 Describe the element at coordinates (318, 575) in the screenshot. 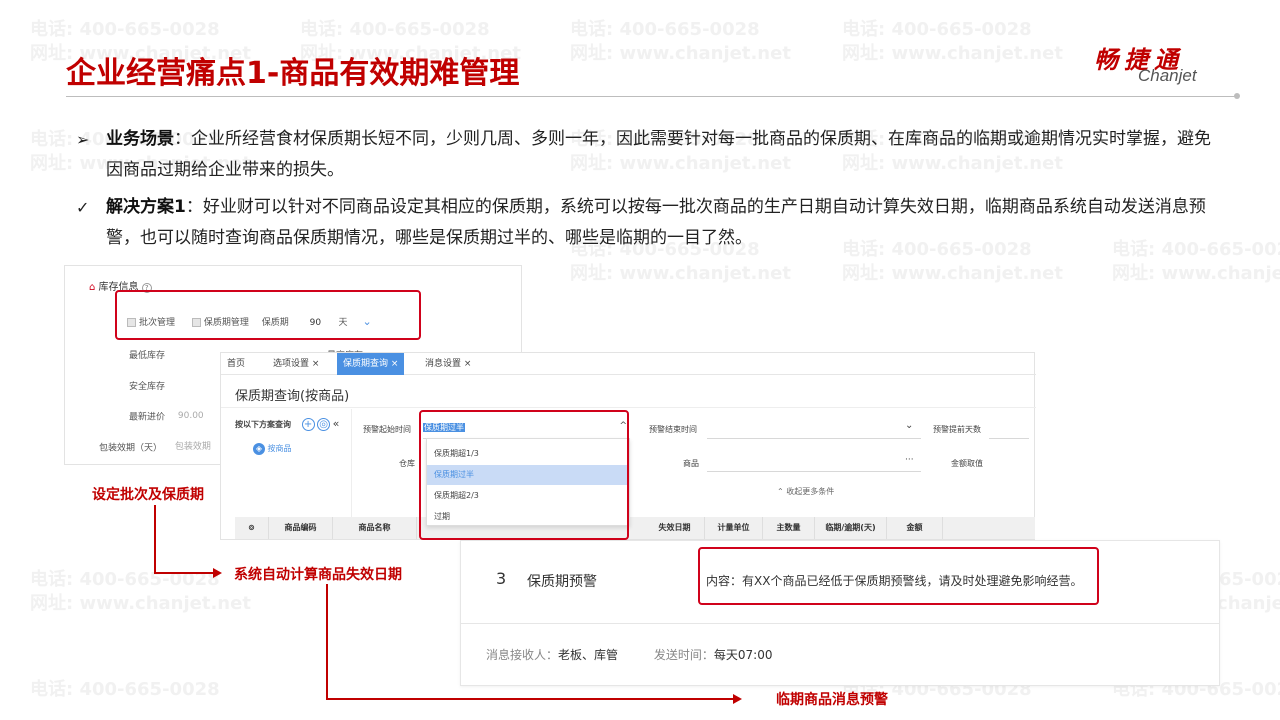

I see `annotation-auto-calc: 系统自动计算商品失效日期` at that location.